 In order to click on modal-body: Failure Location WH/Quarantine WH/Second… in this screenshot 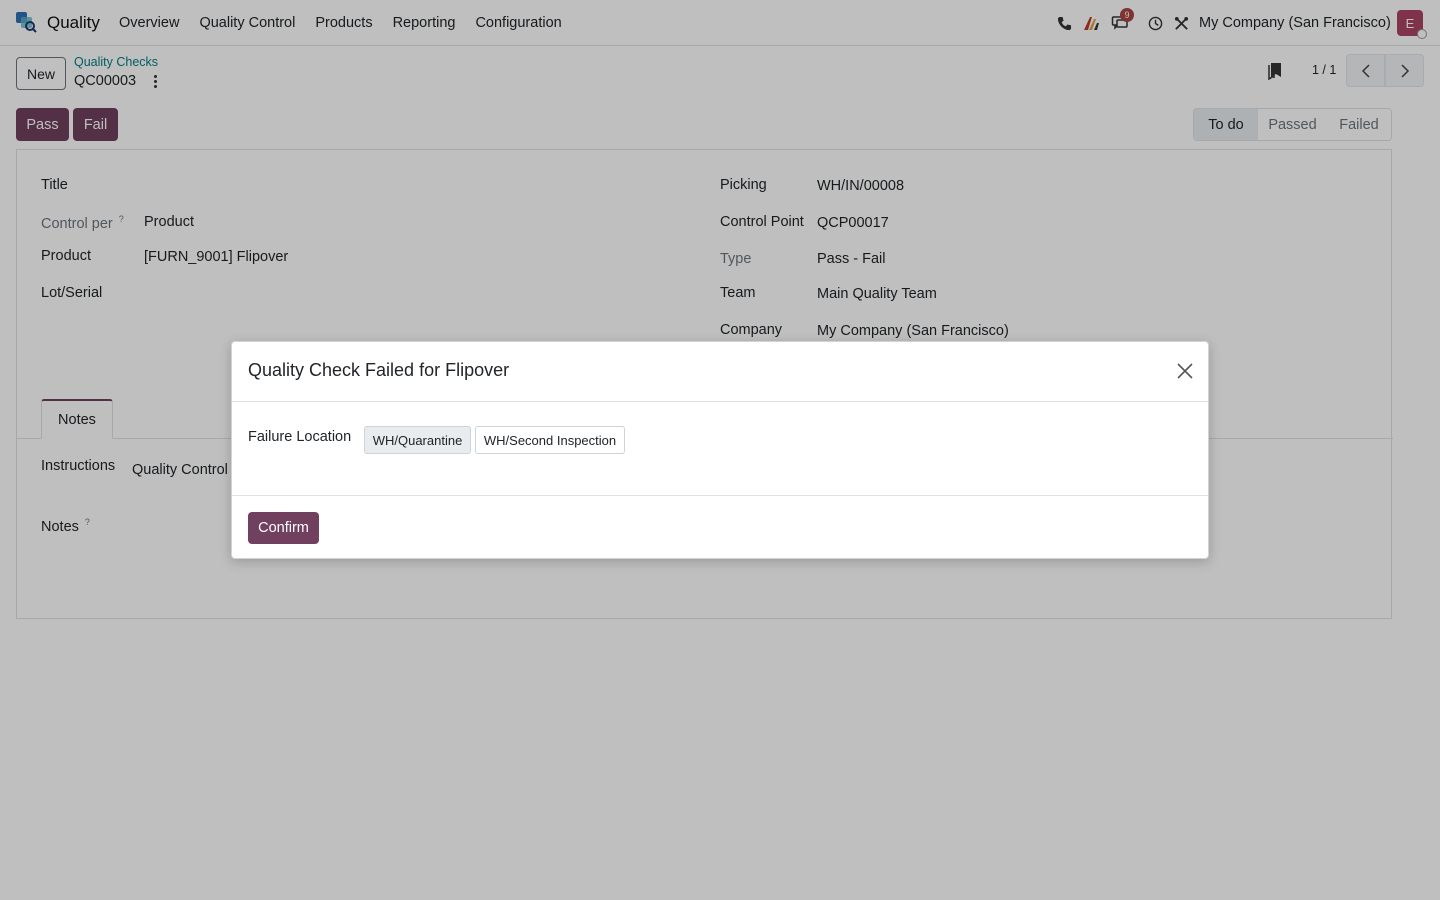, I will do `click(720, 448)`.